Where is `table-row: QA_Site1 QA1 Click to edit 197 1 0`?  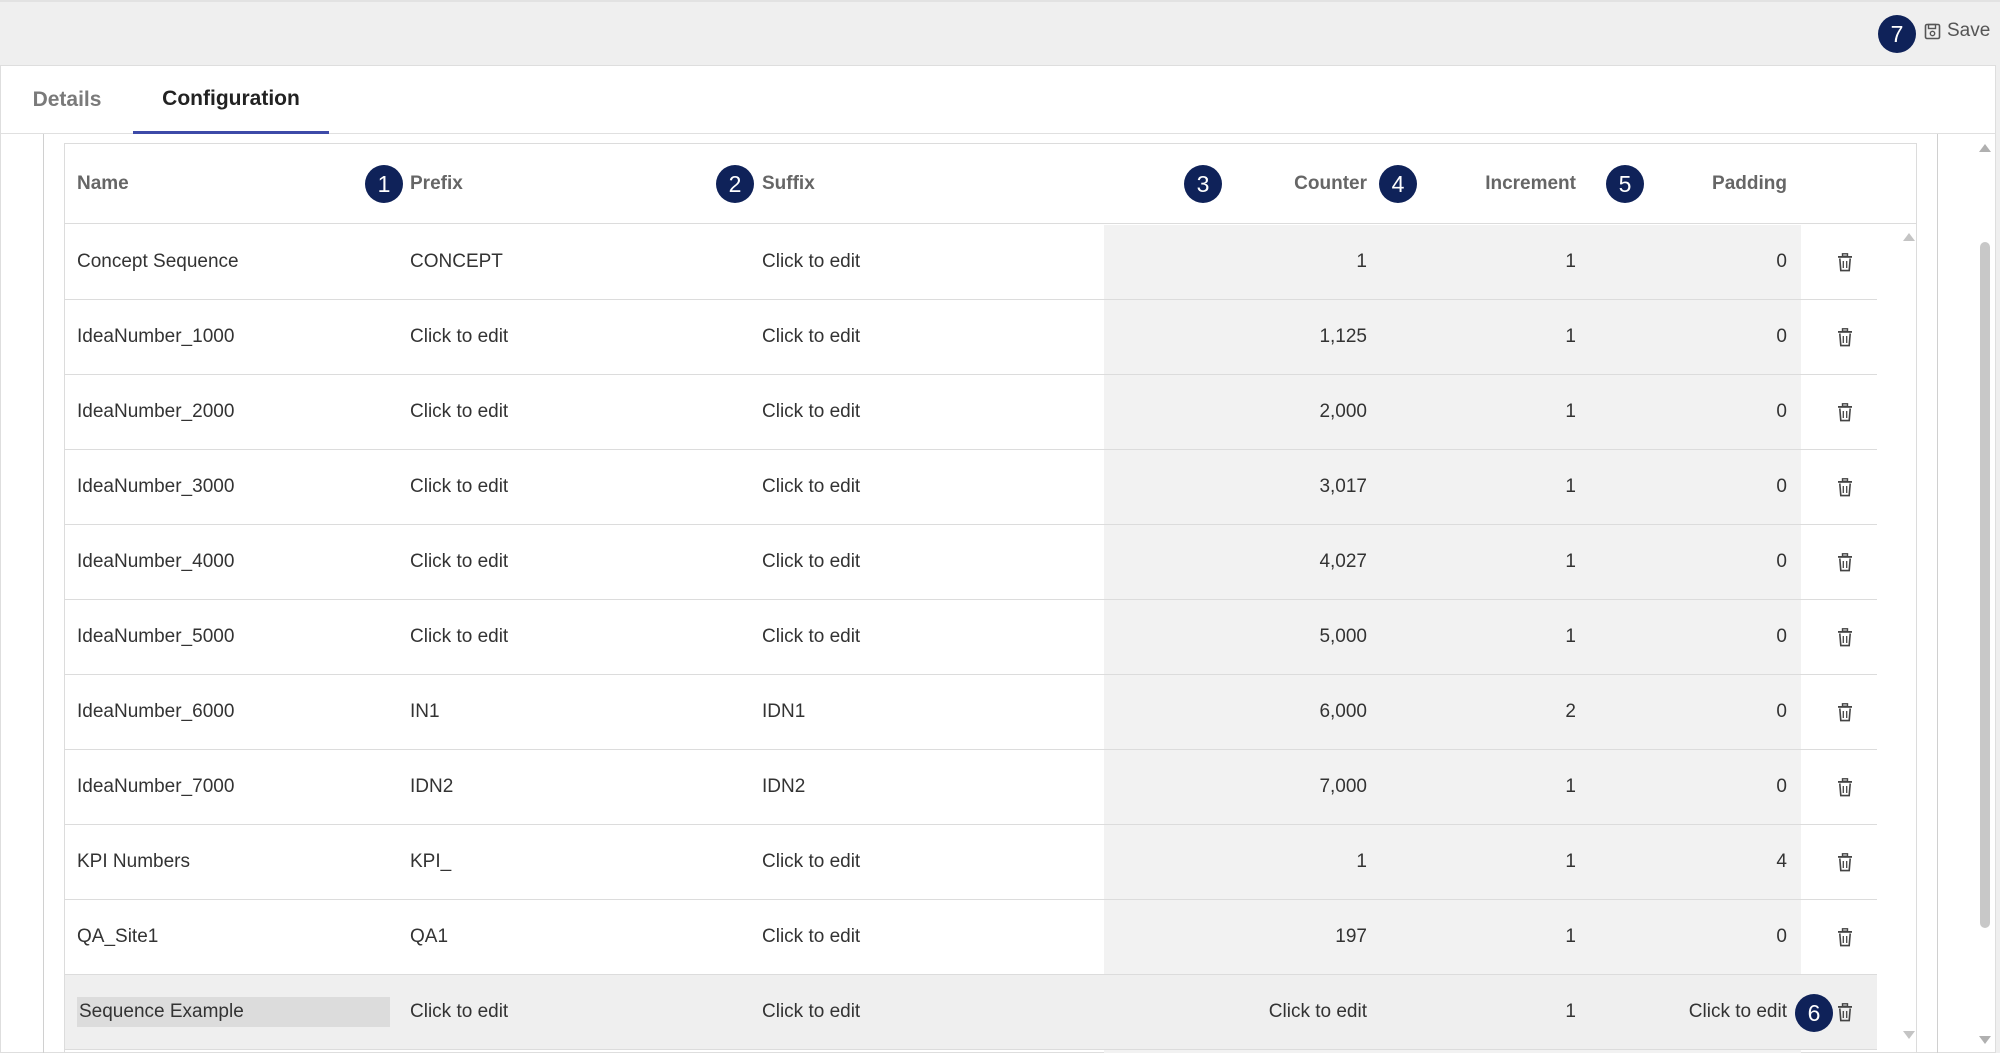
table-row: QA_Site1 QA1 Click to edit 197 1 0 is located at coordinates (971, 937).